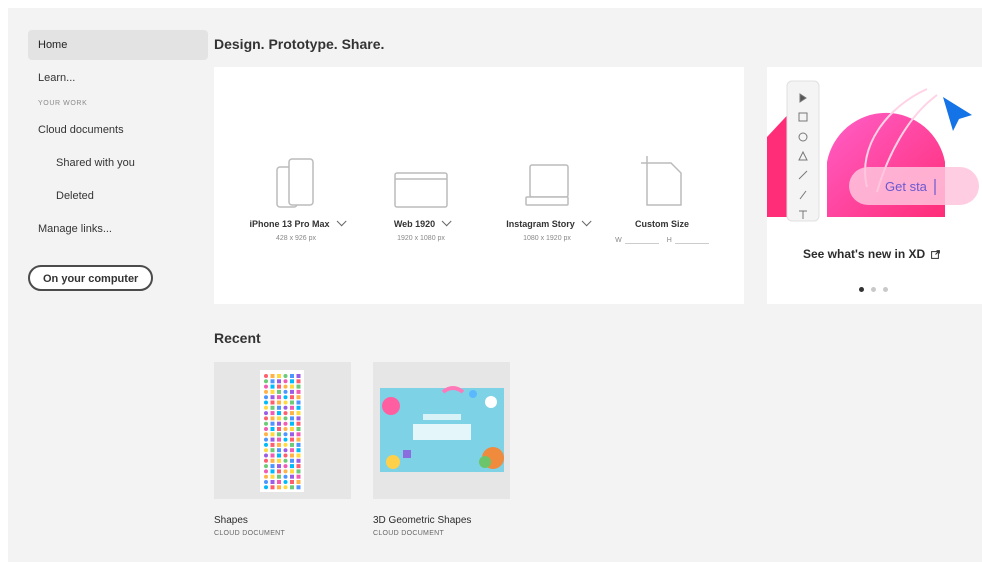  I want to click on external-link-icon, so click(936, 255).